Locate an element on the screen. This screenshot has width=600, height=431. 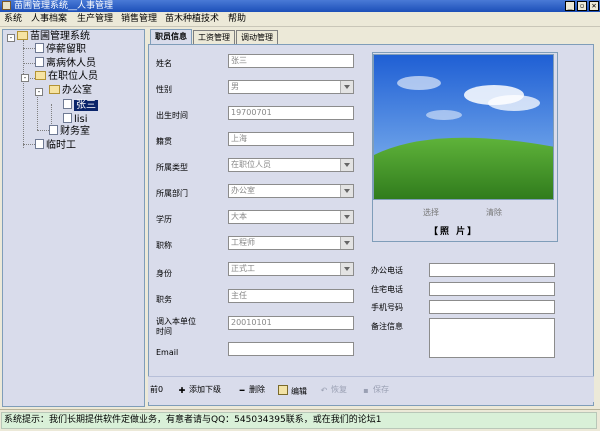
name-field: 张三 is located at coordinates (291, 61).